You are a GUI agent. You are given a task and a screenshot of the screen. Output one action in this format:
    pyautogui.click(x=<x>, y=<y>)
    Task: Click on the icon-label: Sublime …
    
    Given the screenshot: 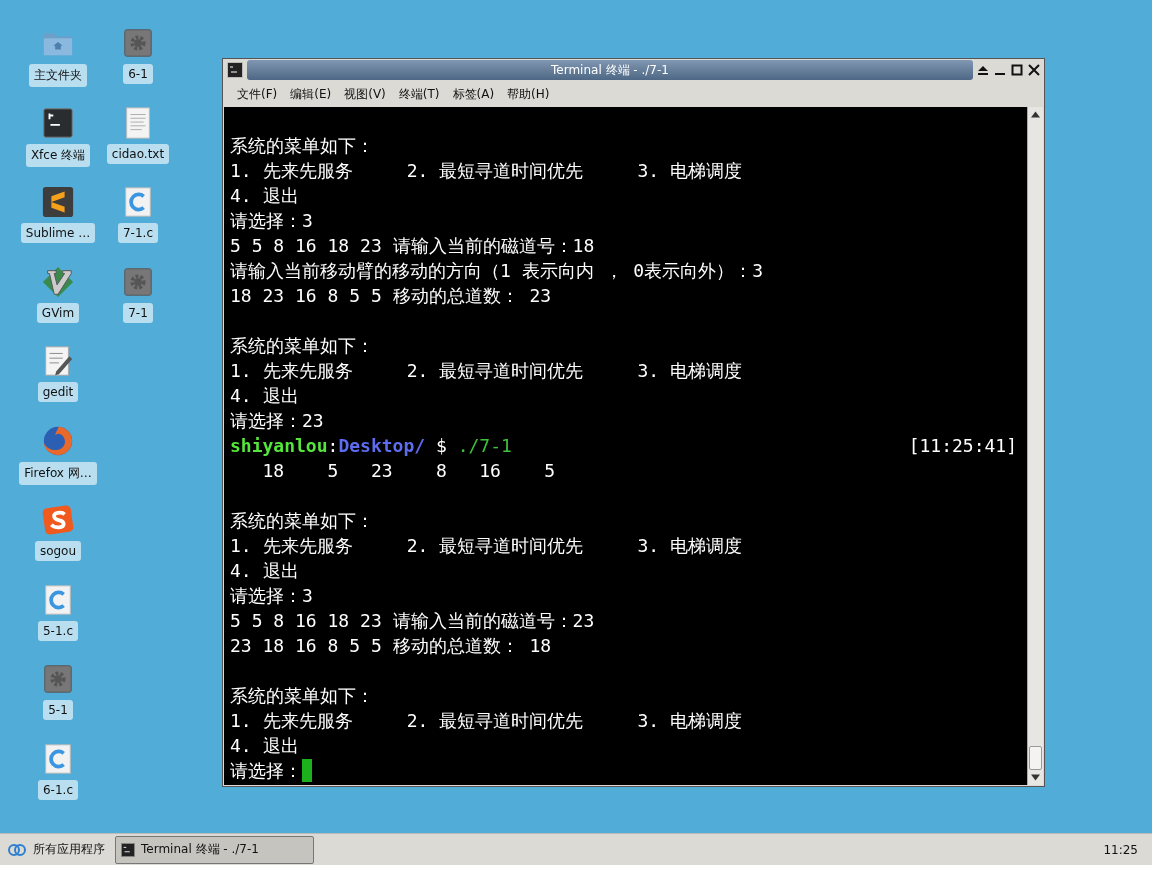 What is the action you would take?
    pyautogui.click(x=58, y=233)
    